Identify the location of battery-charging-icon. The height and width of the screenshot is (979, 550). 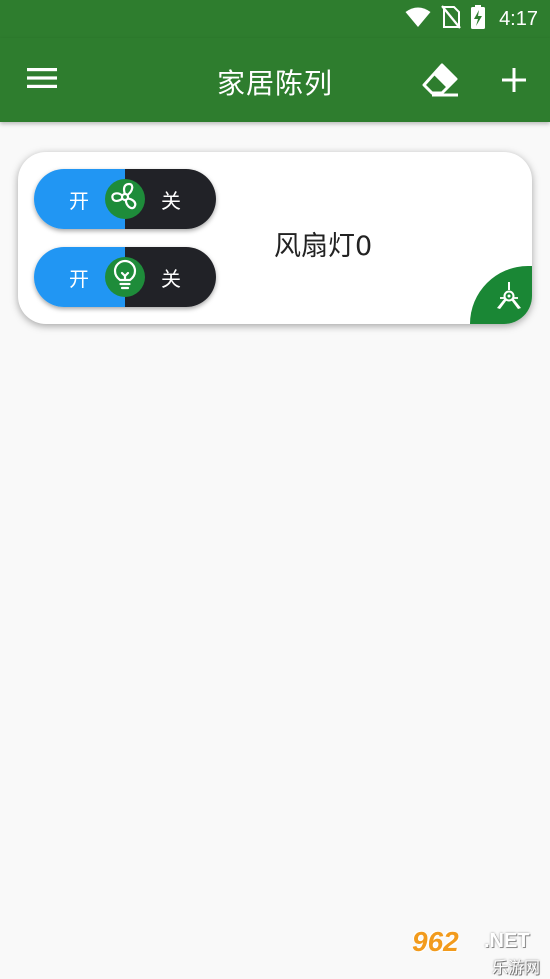
(478, 19).